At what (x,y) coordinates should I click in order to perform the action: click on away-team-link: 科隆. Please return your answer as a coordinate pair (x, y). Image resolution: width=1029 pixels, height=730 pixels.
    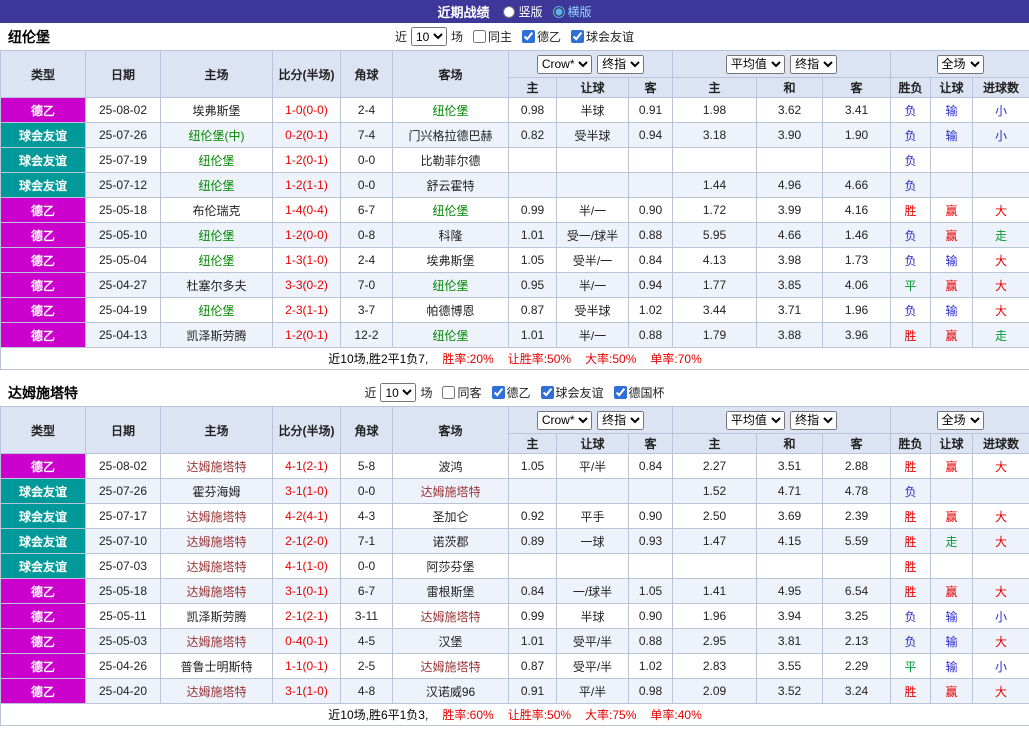
    Looking at the image, I should click on (450, 235).